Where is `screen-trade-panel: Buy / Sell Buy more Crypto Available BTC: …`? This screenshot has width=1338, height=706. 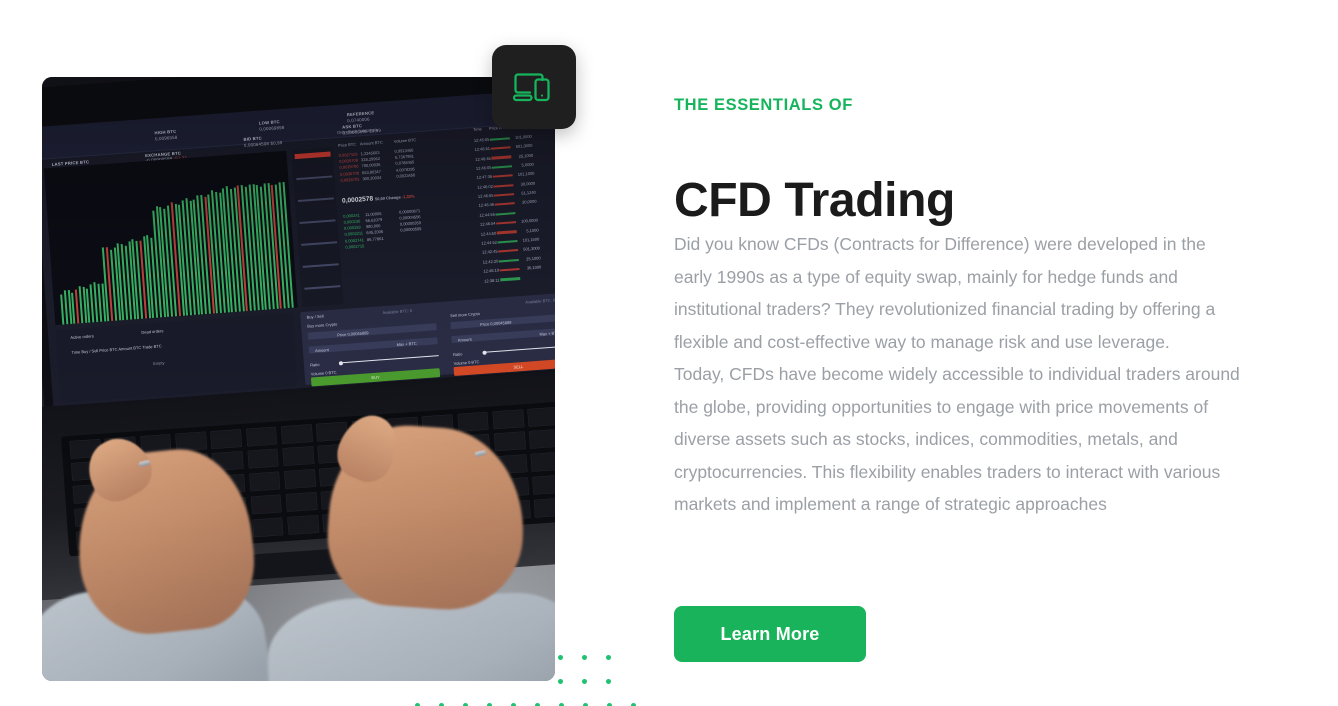 screen-trade-panel: Buy / Sell Buy more Crypto Available BTC: … is located at coordinates (427, 338).